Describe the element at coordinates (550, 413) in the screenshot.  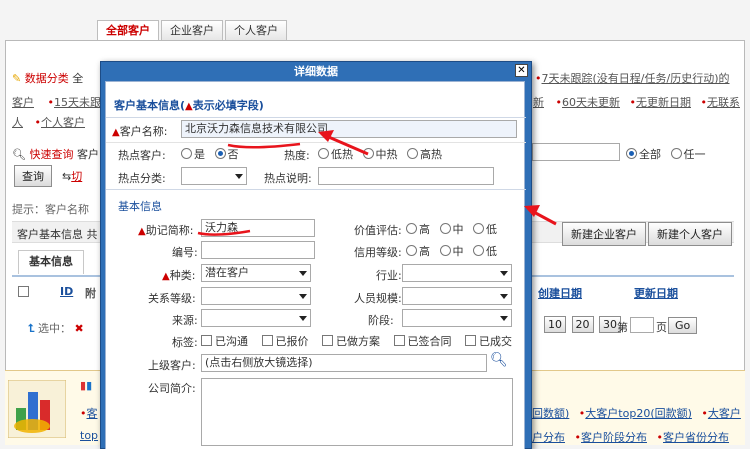
I see `report-link-2: 回数额)` at that location.